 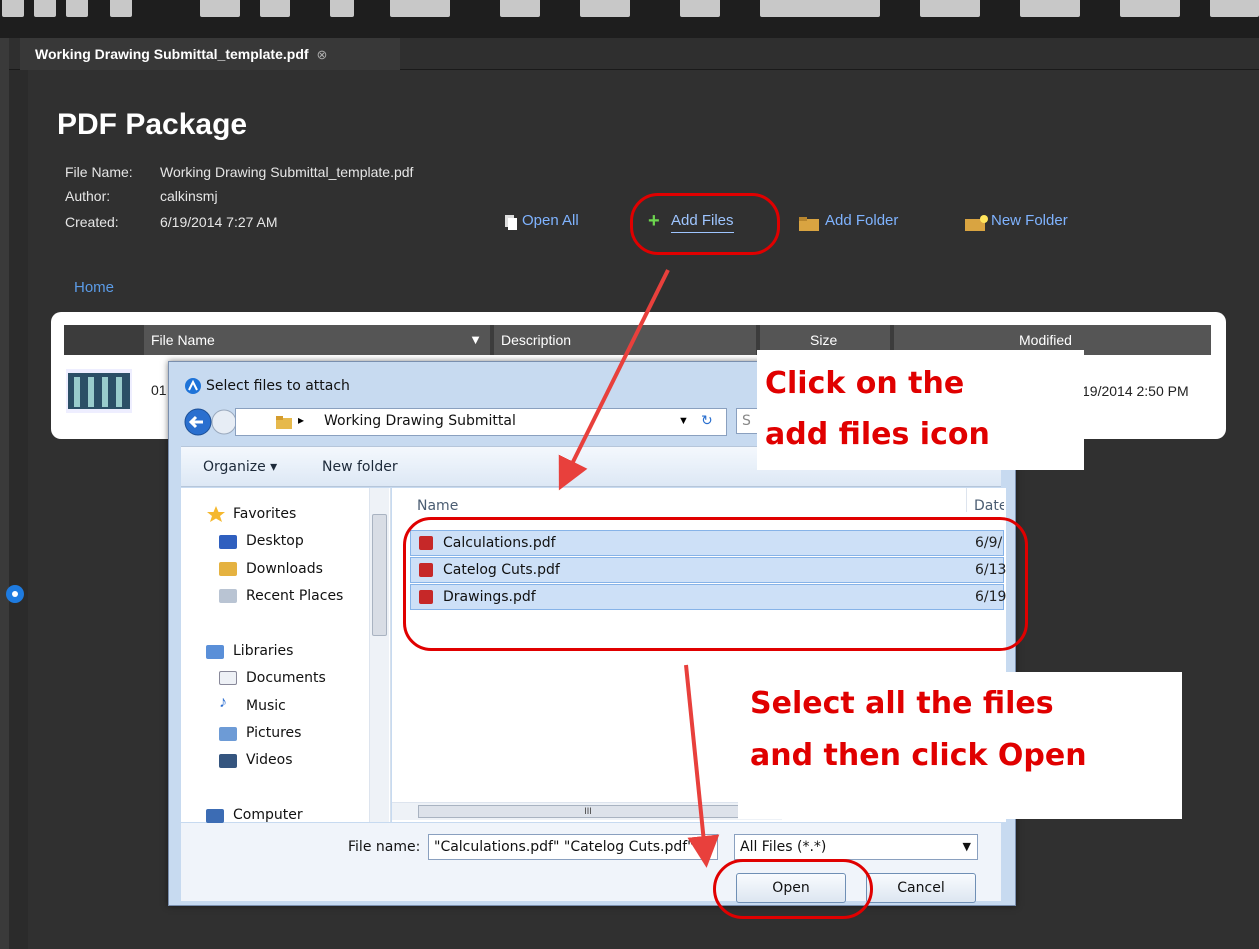 I want to click on new-folder-icon, so click(x=976, y=223).